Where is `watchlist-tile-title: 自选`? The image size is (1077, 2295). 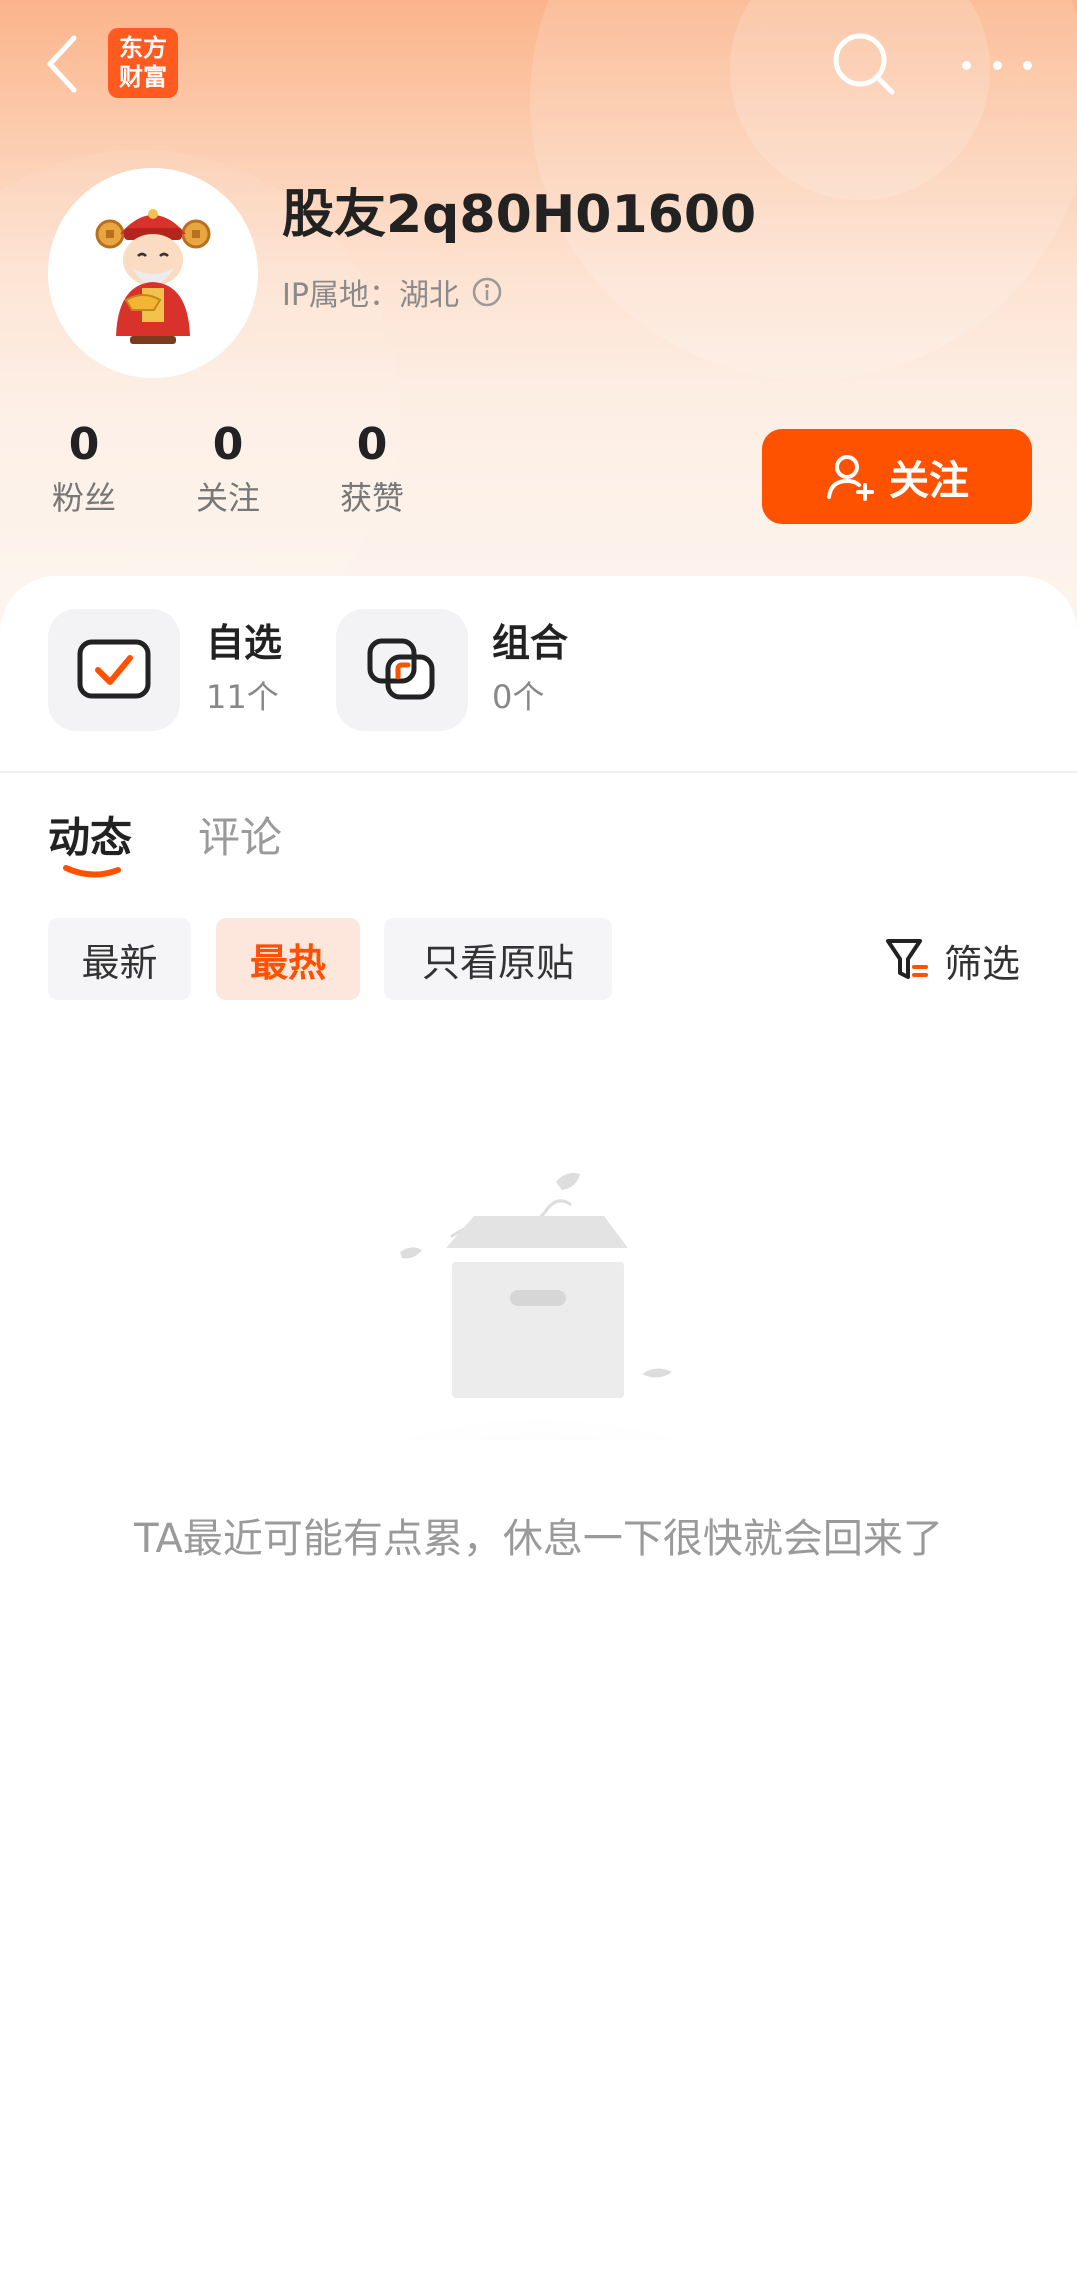 watchlist-tile-title: 自选 is located at coordinates (244, 639).